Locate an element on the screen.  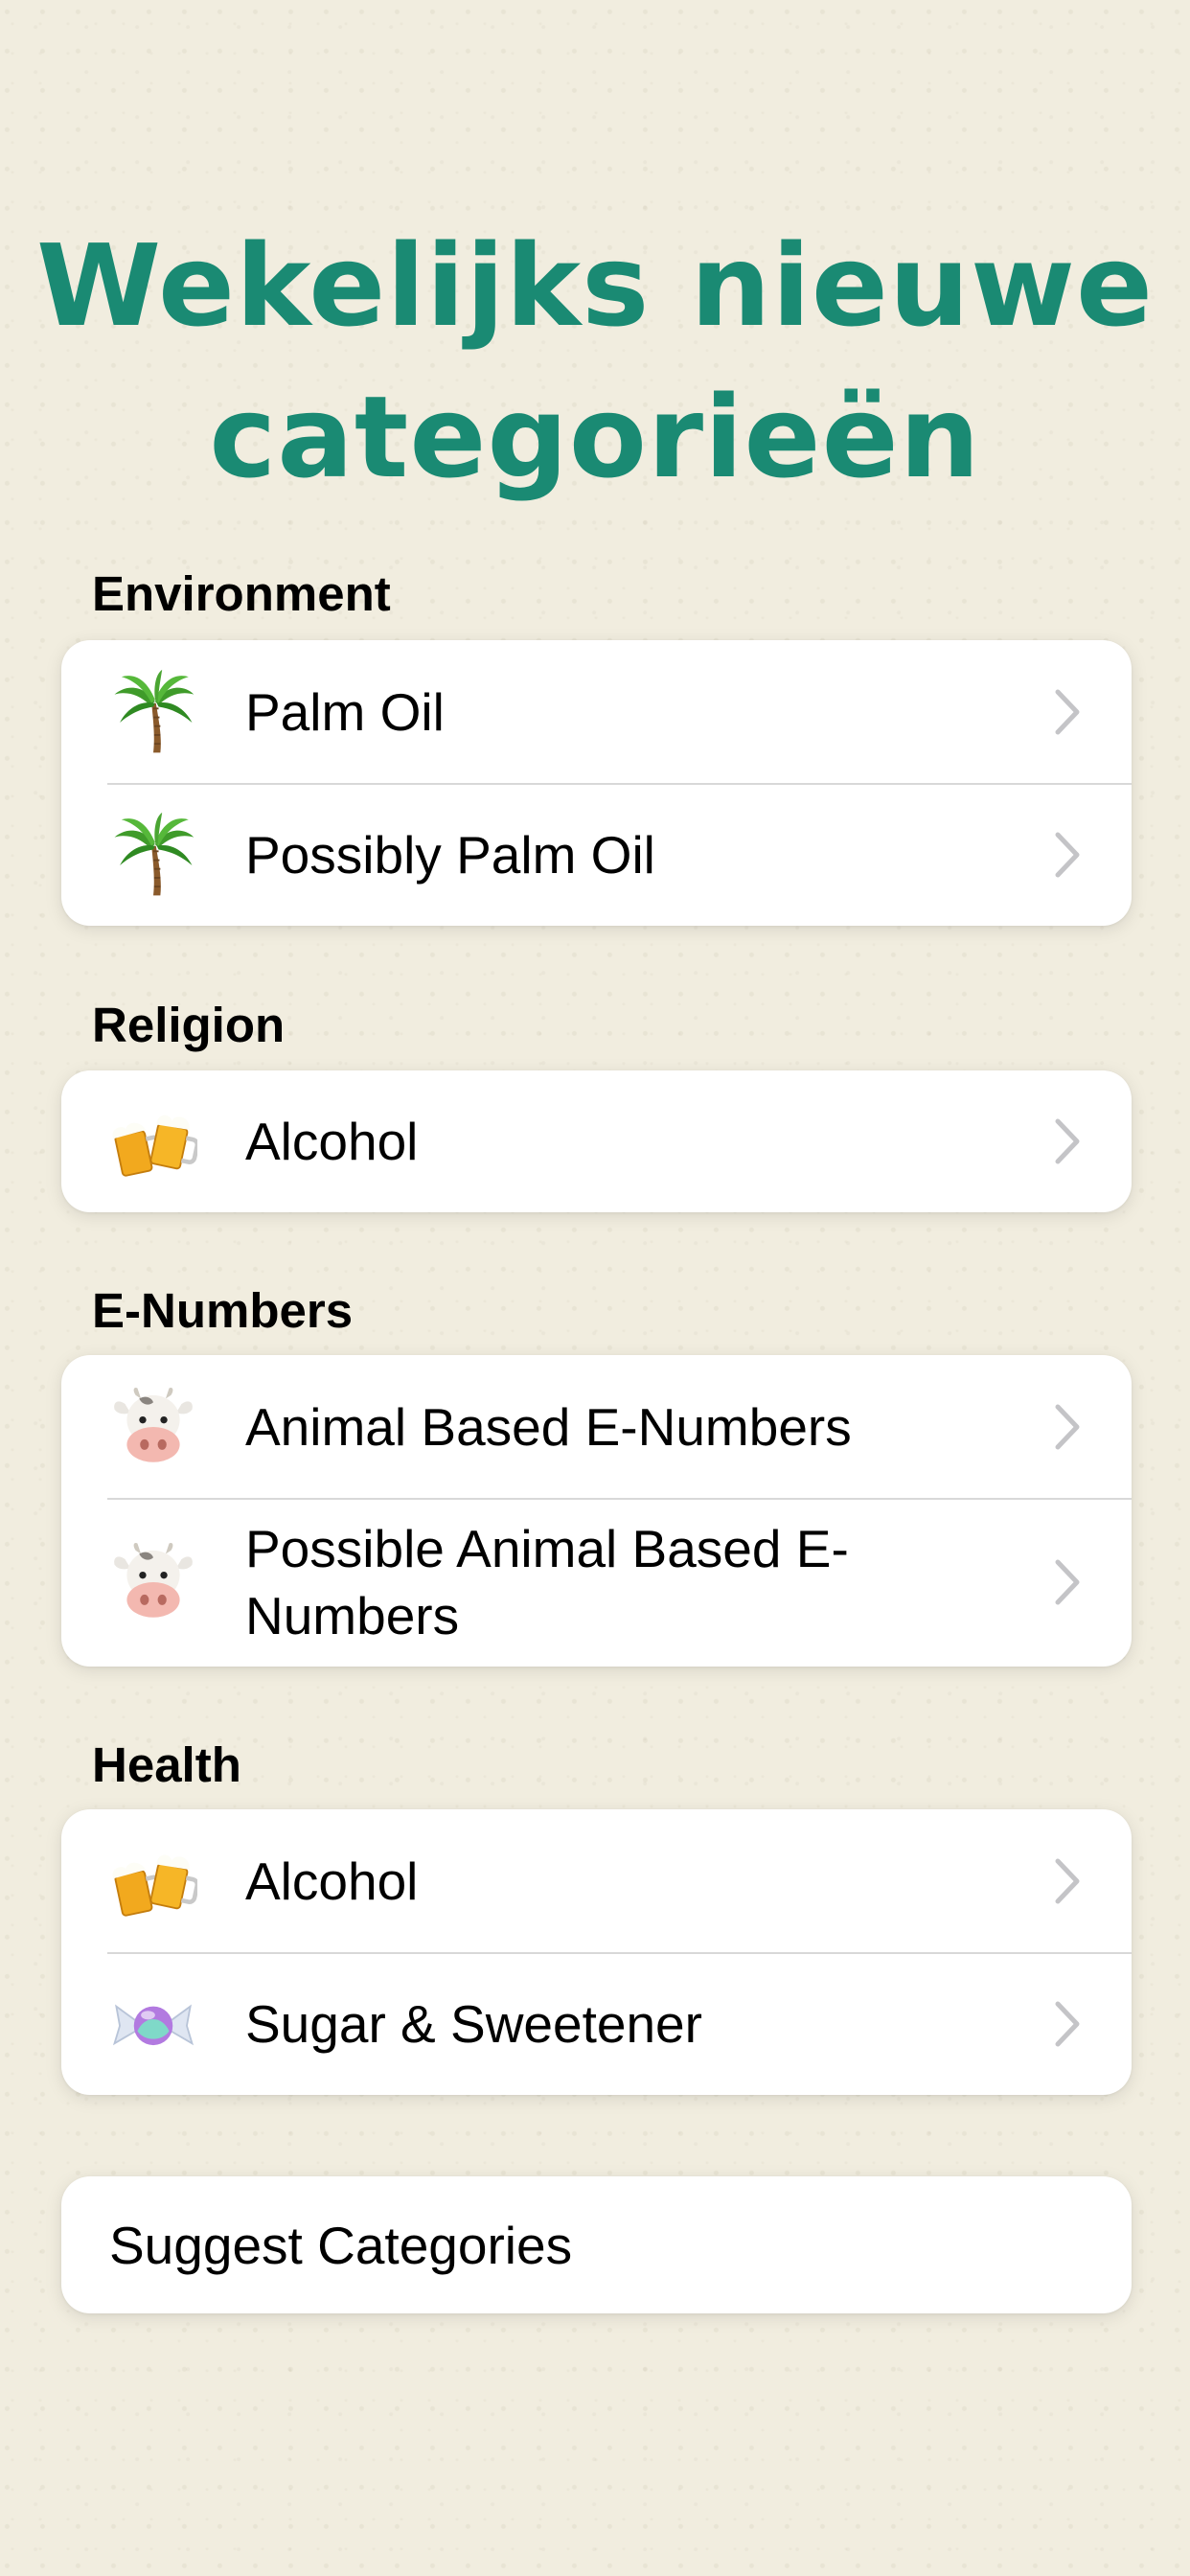
category-card-health: Alcohol Sugar & Sweetener is located at coordinates (596, 1952).